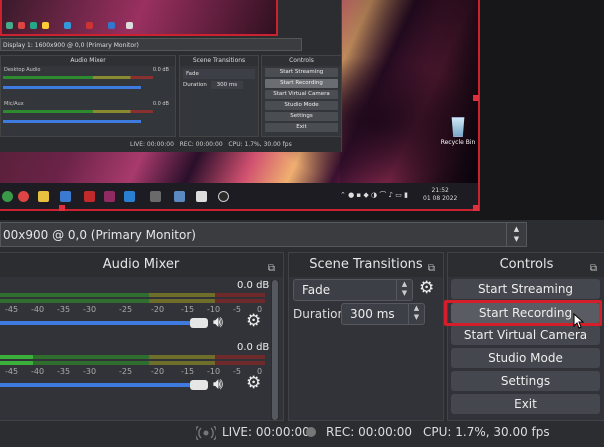  What do you see at coordinates (525, 381) in the screenshot?
I see `settings-button: Settings` at bounding box center [525, 381].